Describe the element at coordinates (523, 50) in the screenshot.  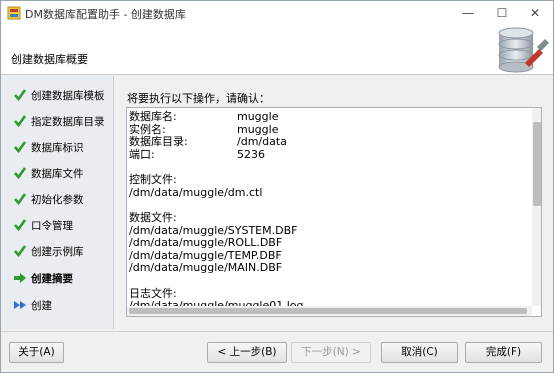
I see `database-tools-icon` at that location.